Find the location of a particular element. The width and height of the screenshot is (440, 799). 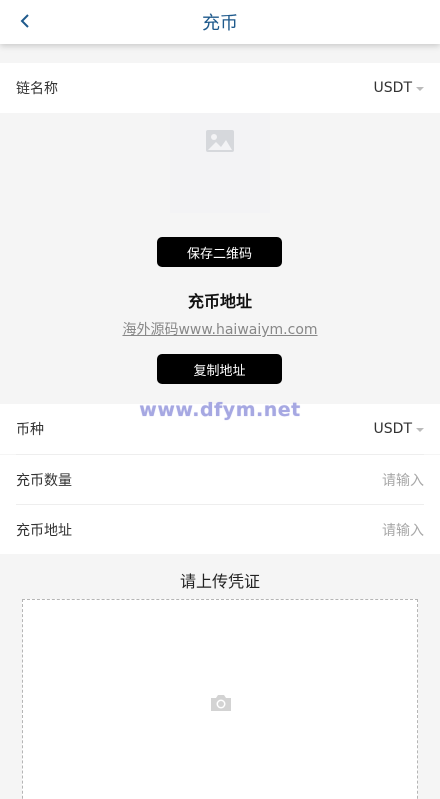

currency-value-text: USDT is located at coordinates (392, 429).